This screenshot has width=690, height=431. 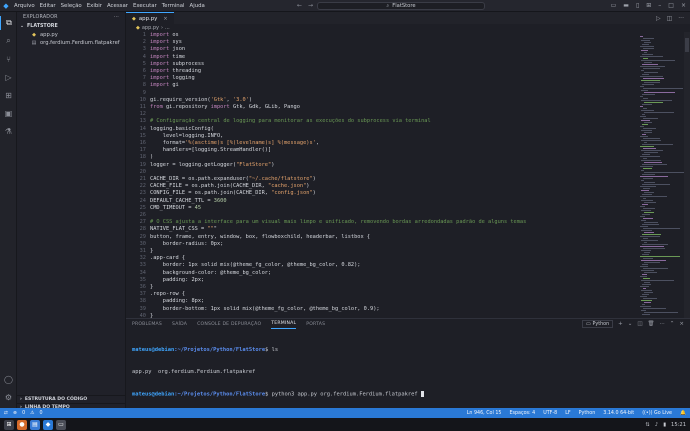 What do you see at coordinates (15, 413) in the screenshot?
I see `error-icon: ⊗` at bounding box center [15, 413].